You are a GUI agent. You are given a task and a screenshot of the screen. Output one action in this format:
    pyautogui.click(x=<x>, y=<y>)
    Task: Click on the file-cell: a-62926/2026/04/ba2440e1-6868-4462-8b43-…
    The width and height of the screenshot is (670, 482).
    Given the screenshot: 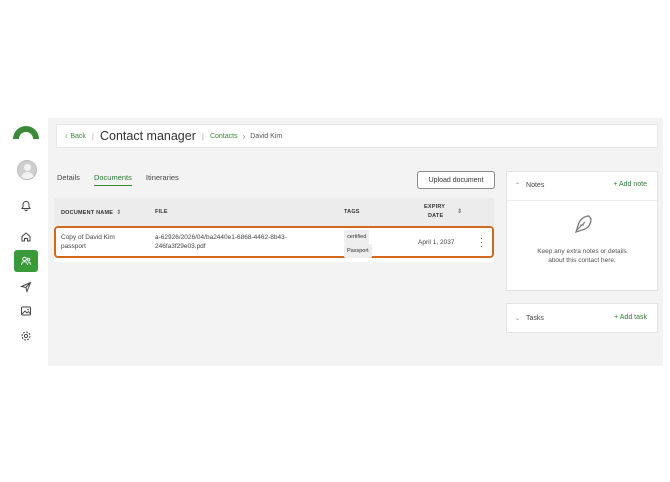 What is the action you would take?
    pyautogui.click(x=221, y=242)
    